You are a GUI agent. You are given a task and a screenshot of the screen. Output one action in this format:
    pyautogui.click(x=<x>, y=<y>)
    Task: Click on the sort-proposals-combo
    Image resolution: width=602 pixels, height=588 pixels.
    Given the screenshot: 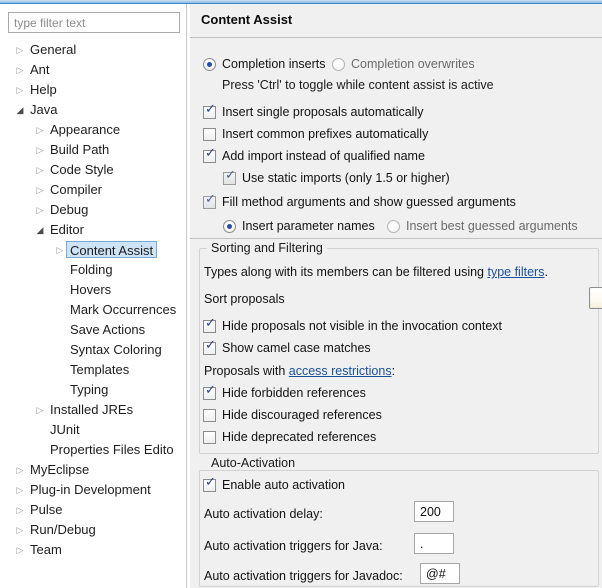 What is the action you would take?
    pyautogui.click(x=595, y=298)
    